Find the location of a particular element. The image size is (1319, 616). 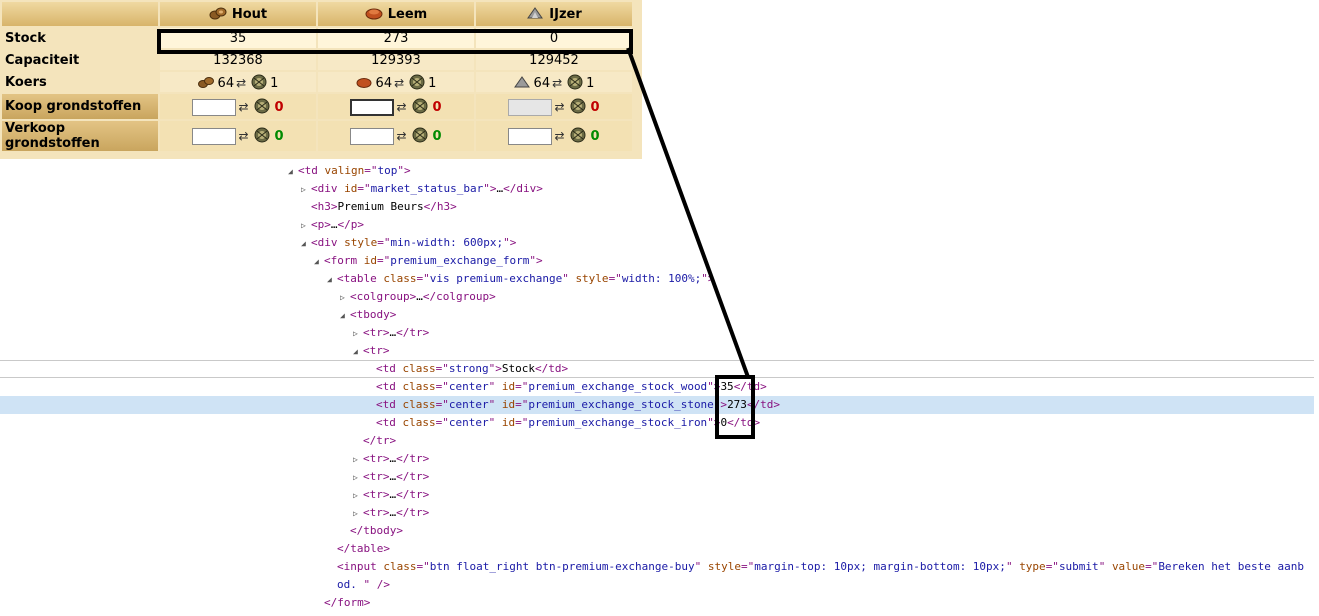

value-highlight-box is located at coordinates (735, 407).